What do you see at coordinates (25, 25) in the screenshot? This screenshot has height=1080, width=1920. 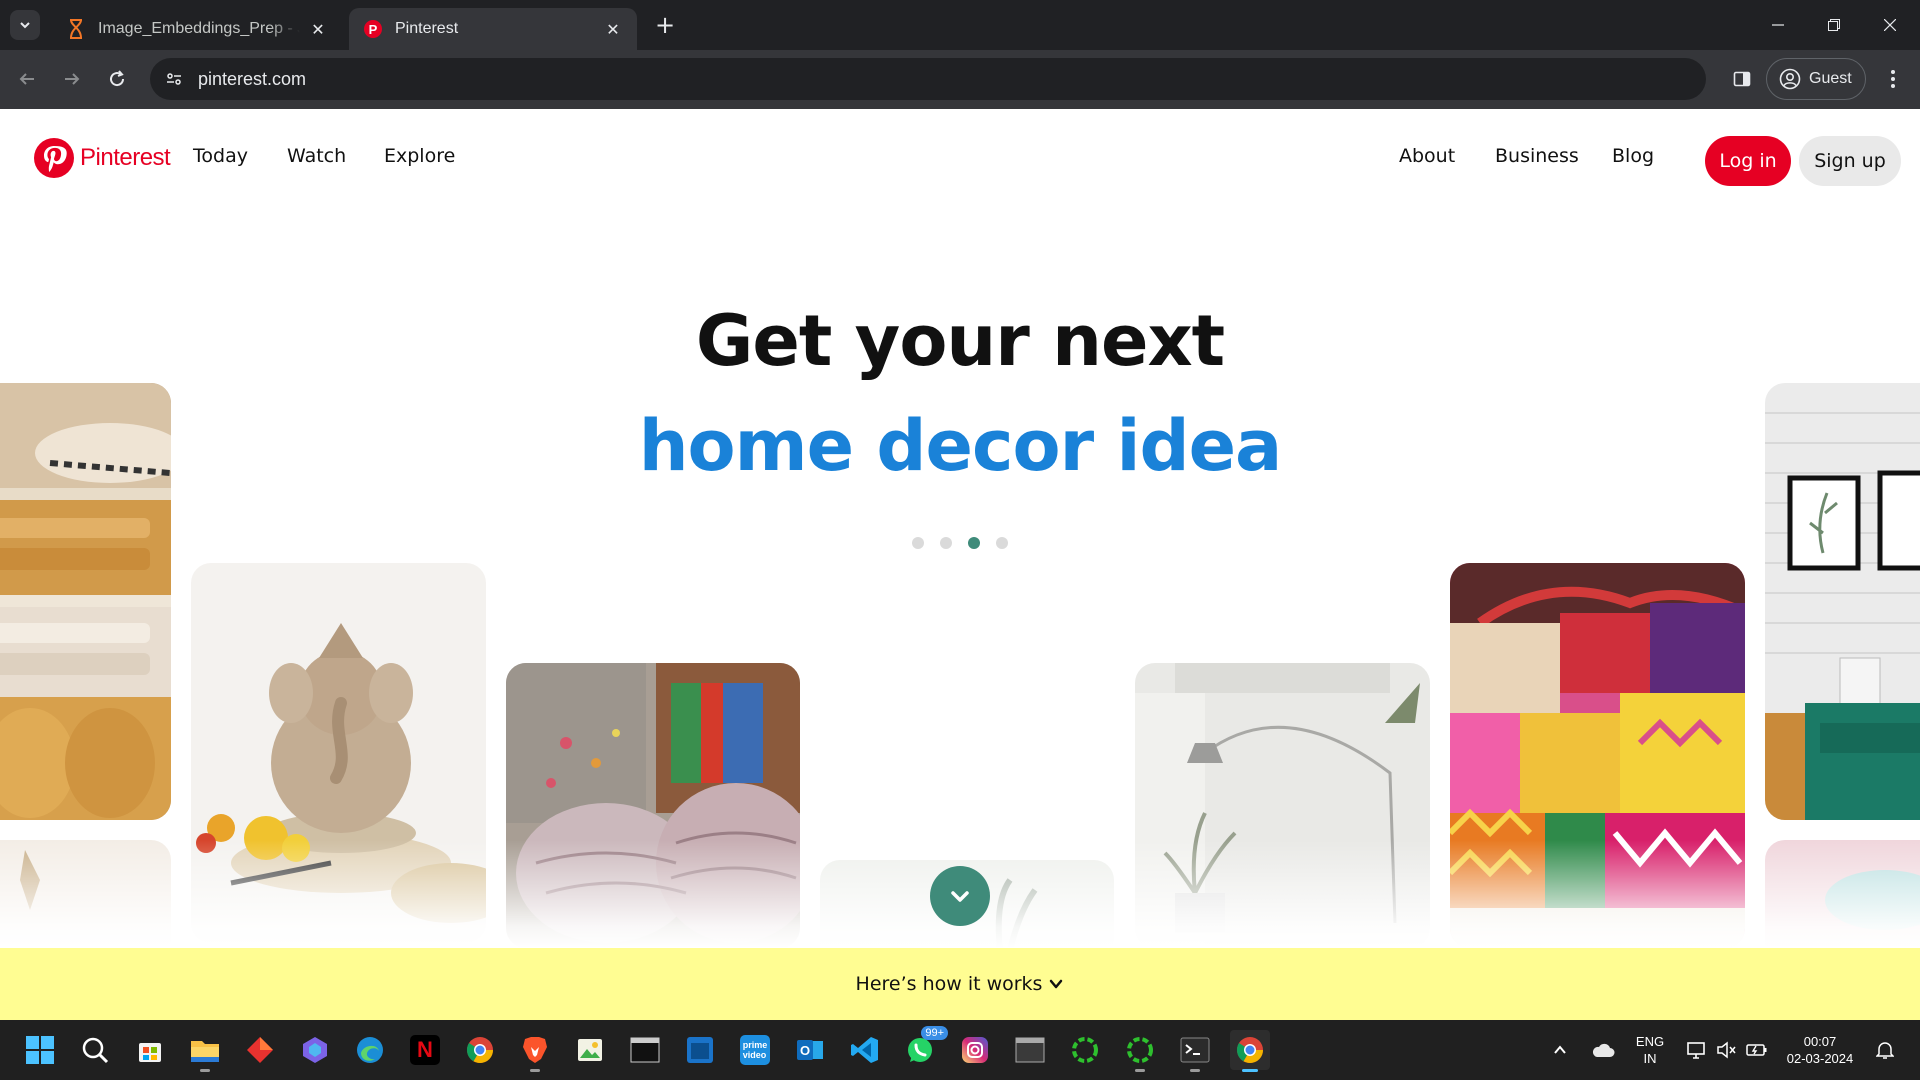 I see `tab-search-button` at bounding box center [25, 25].